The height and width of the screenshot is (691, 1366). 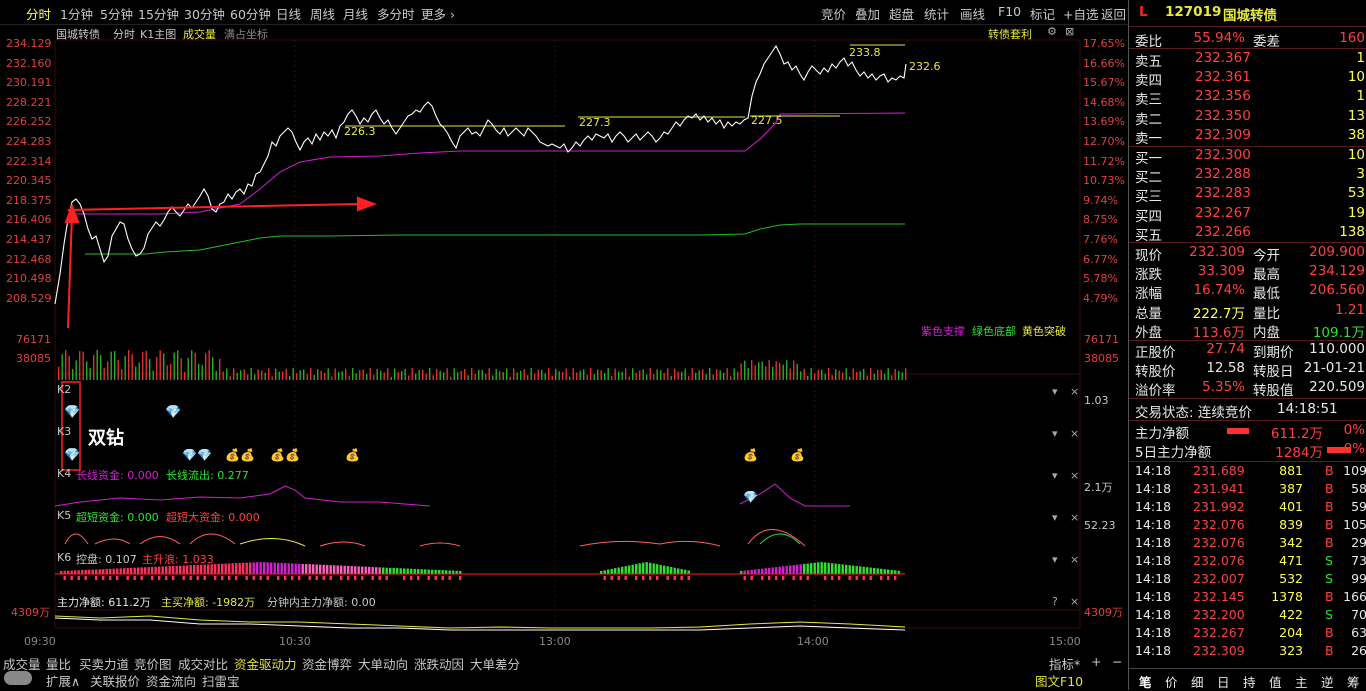 I want to click on k6-label: K6, so click(x=64, y=557).